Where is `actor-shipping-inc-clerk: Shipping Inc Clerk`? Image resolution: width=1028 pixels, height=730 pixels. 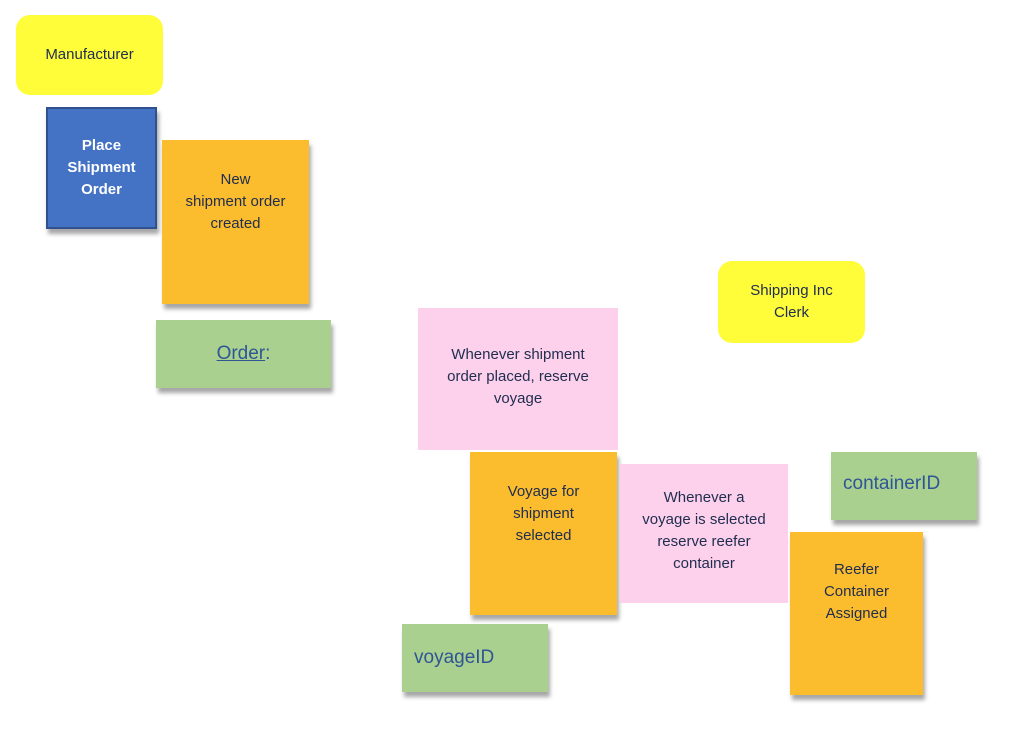
actor-shipping-inc-clerk: Shipping Inc Clerk is located at coordinates (791, 302).